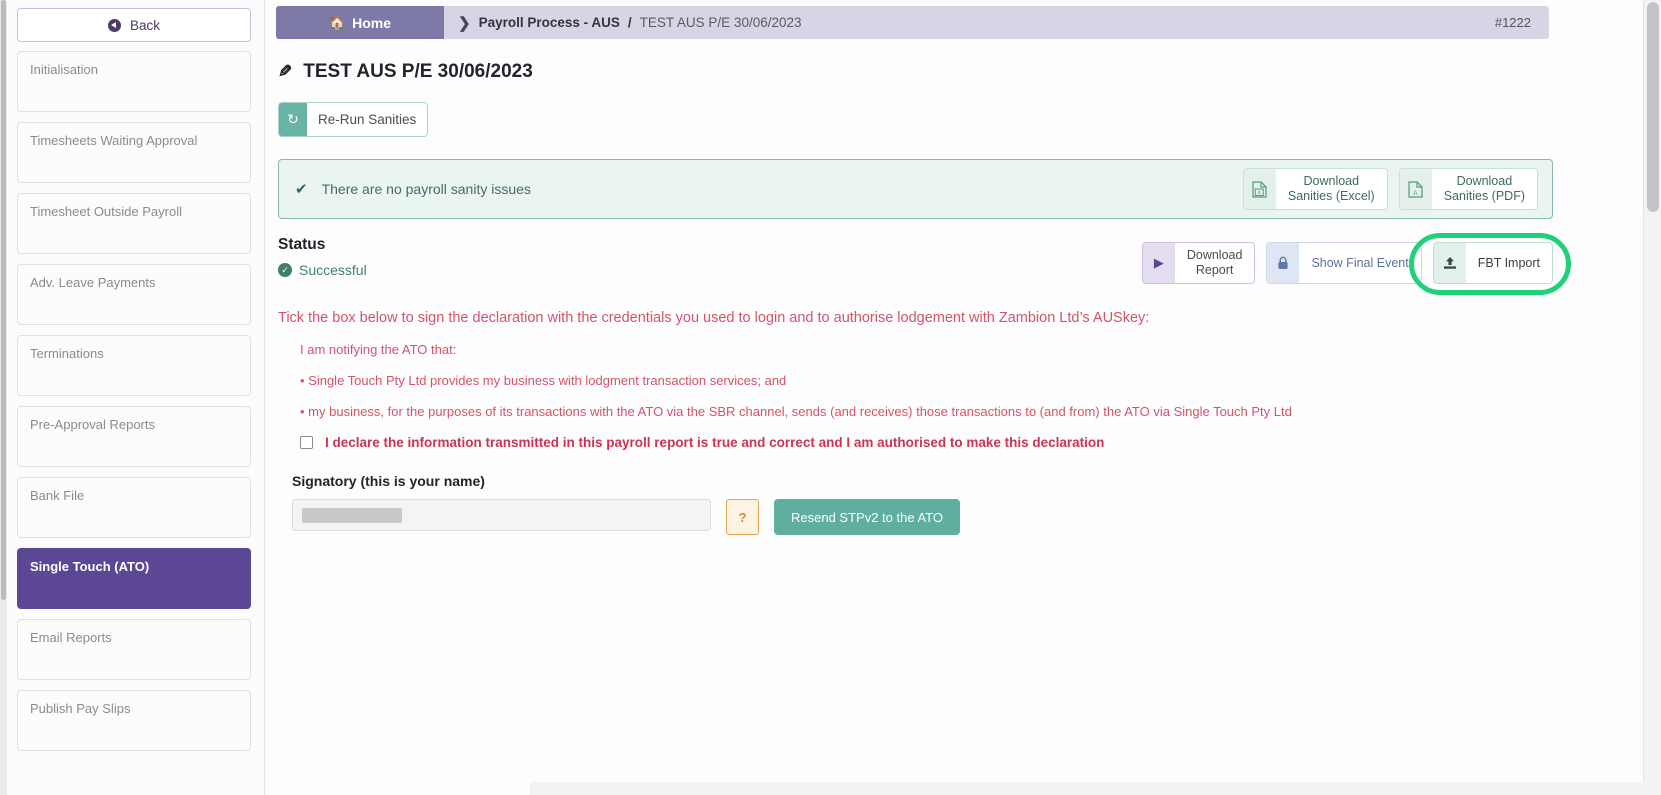 The width and height of the screenshot is (1661, 795). I want to click on sidebar-item-label: Adv. Leave Payments, so click(93, 282).